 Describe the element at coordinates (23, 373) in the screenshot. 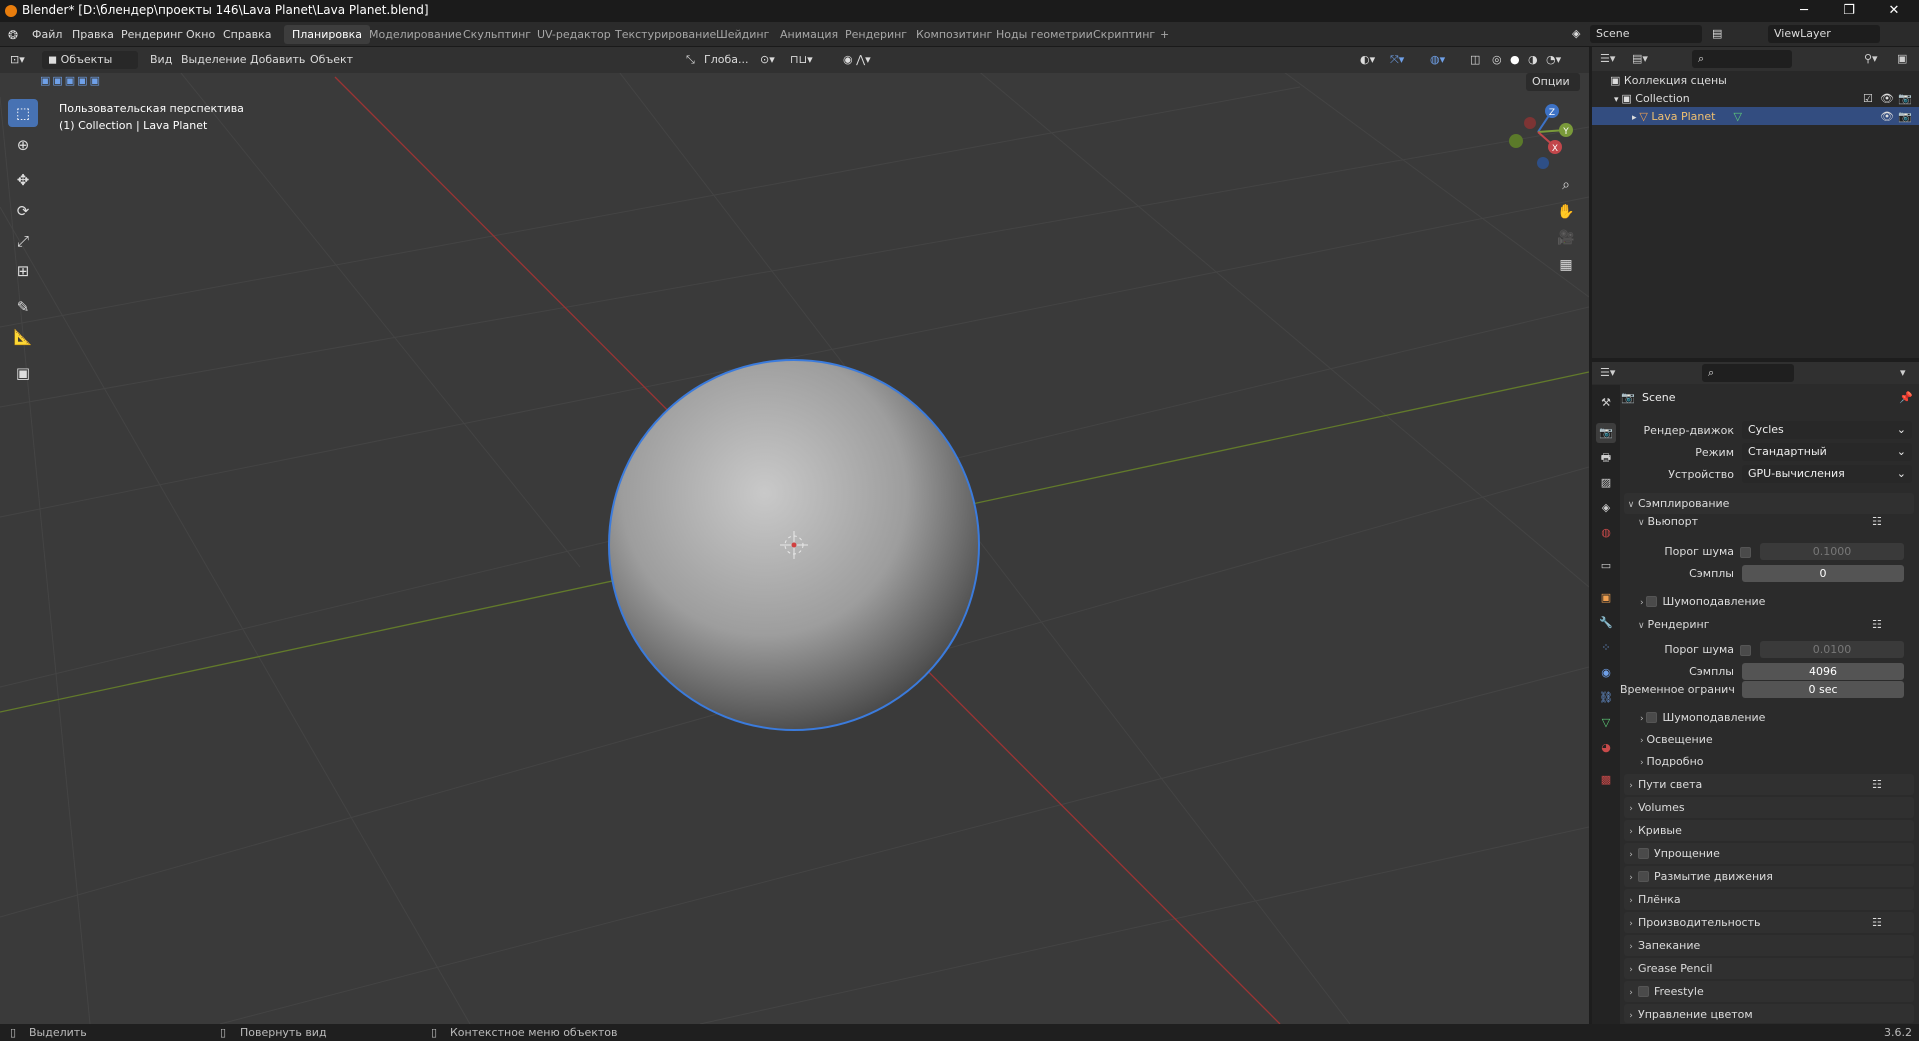

I see `add-cube-tool-icon: ▣` at that location.